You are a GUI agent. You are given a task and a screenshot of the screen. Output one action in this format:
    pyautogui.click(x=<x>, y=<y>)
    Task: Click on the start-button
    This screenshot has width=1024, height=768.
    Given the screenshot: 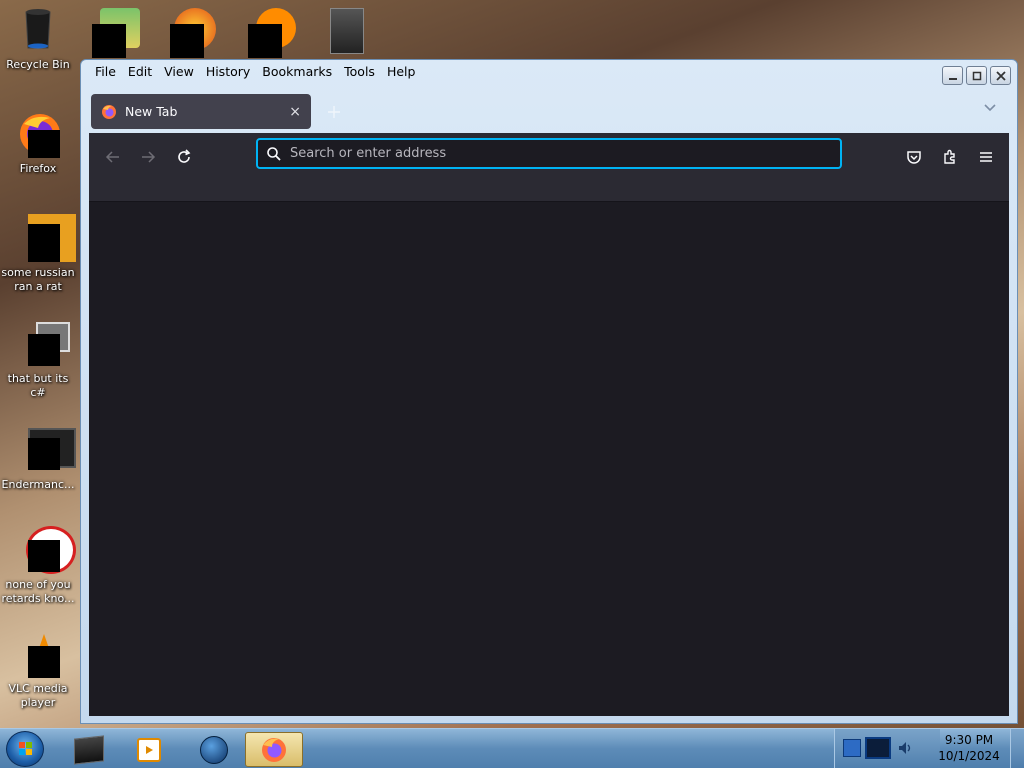 What is the action you would take?
    pyautogui.click(x=25, y=749)
    